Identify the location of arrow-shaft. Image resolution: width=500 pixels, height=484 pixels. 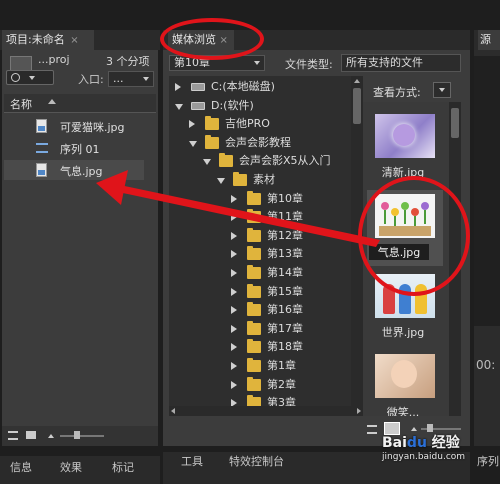
(249, 216).